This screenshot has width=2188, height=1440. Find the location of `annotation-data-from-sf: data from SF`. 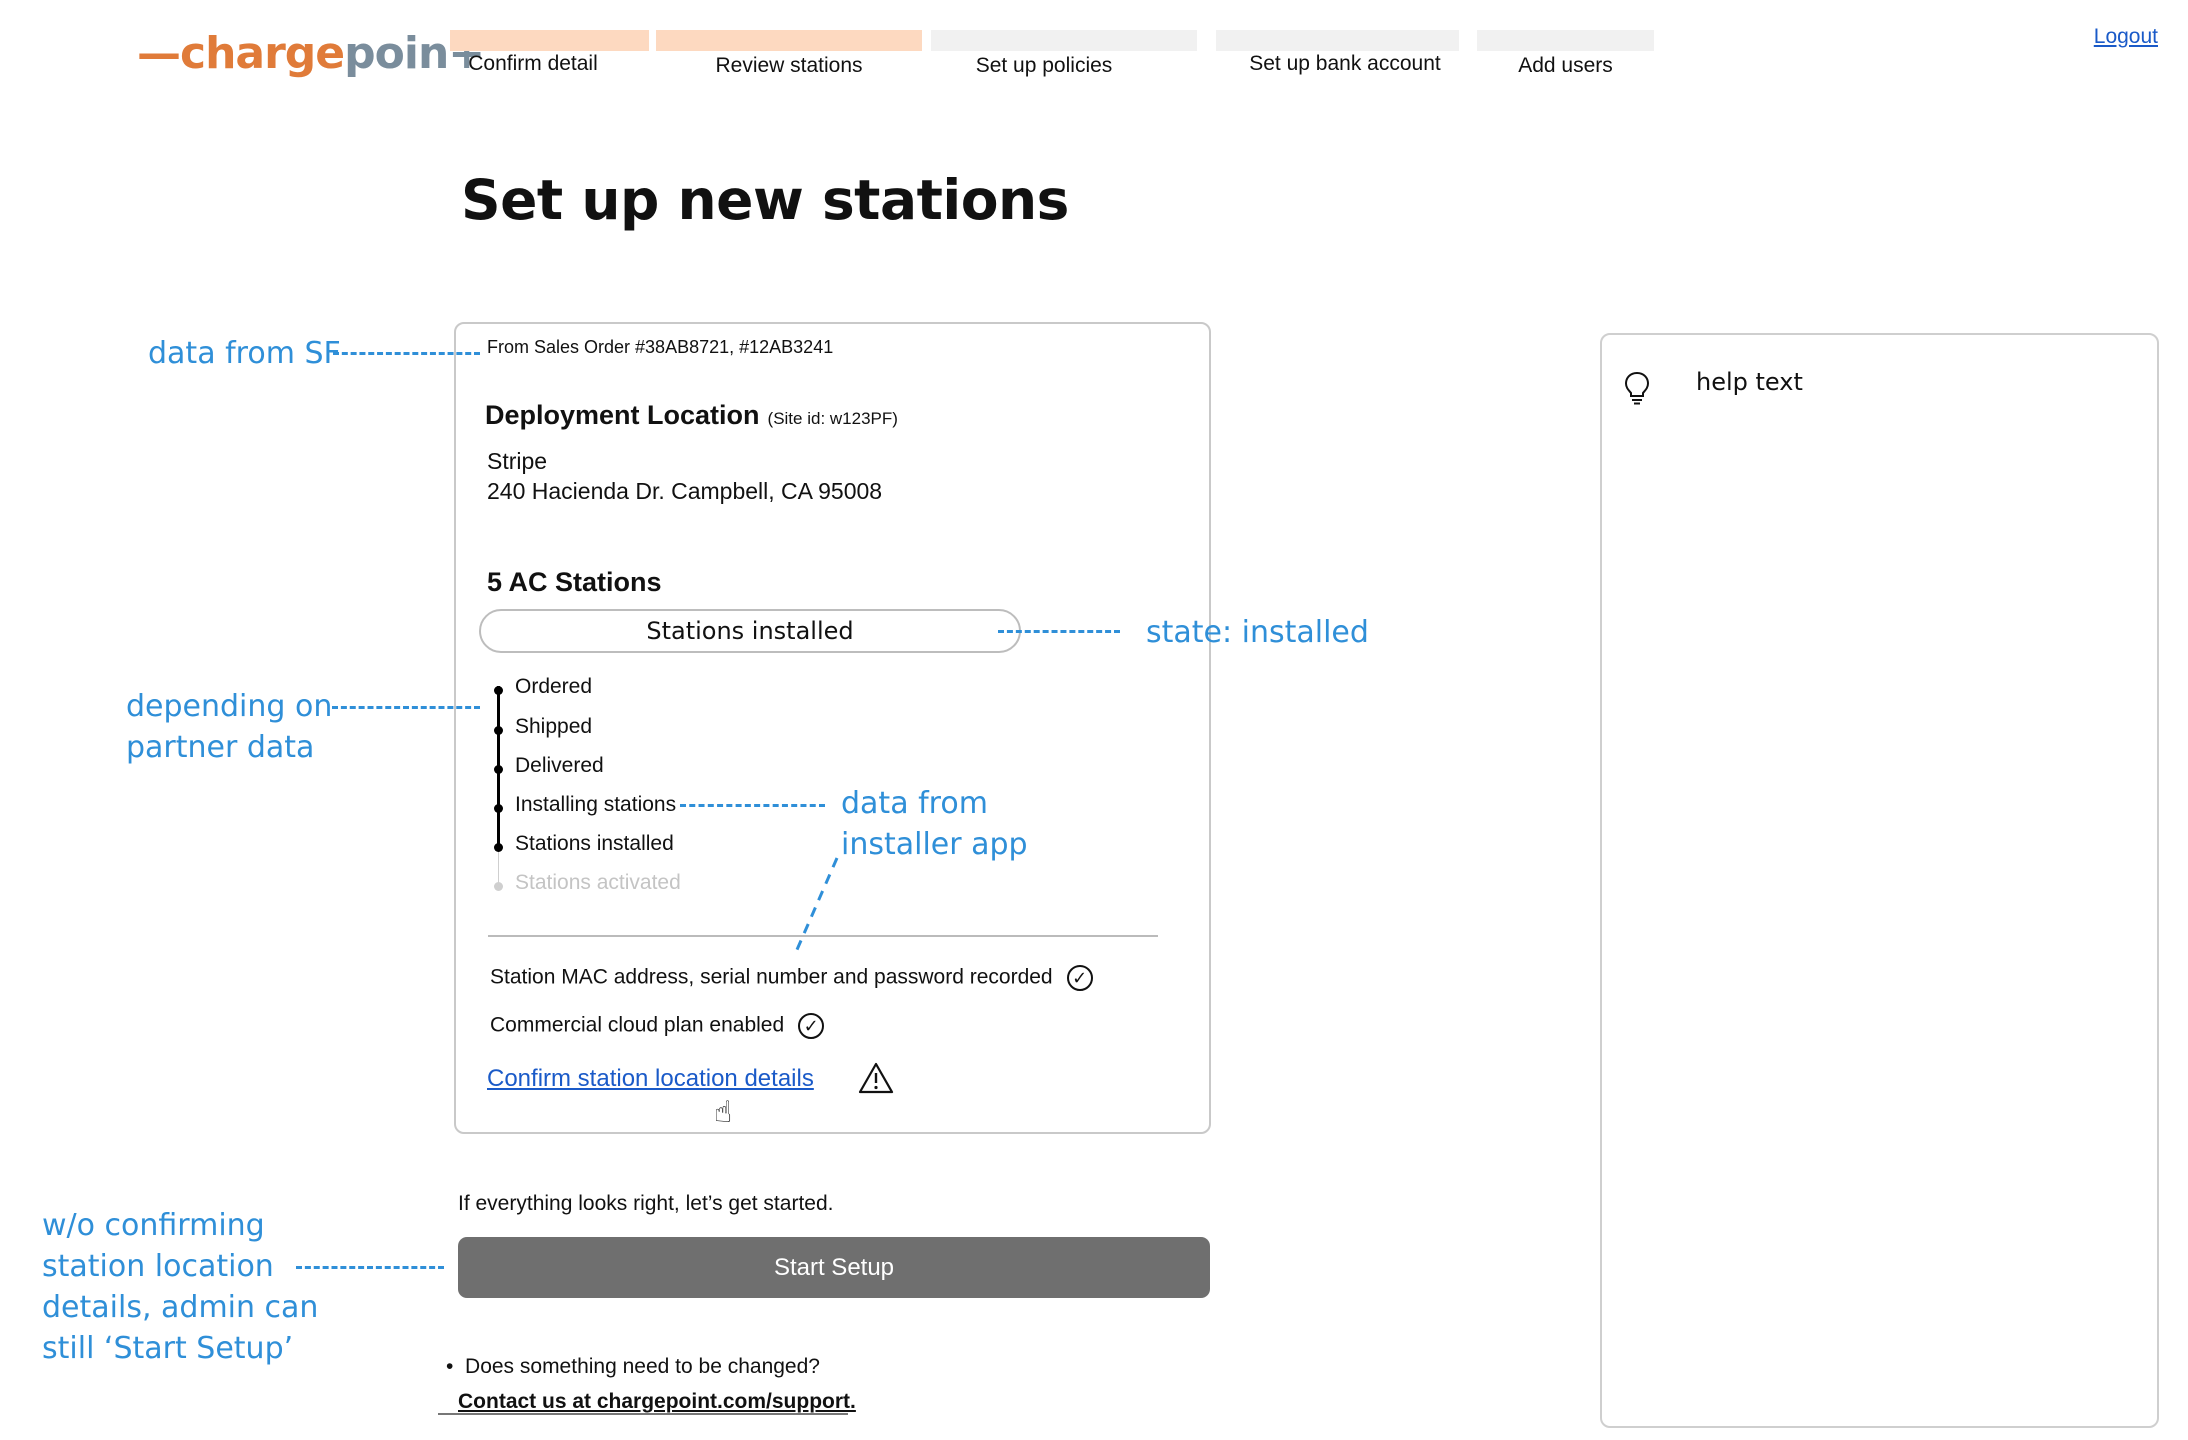

annotation-data-from-sf: data from SF is located at coordinates (244, 353).